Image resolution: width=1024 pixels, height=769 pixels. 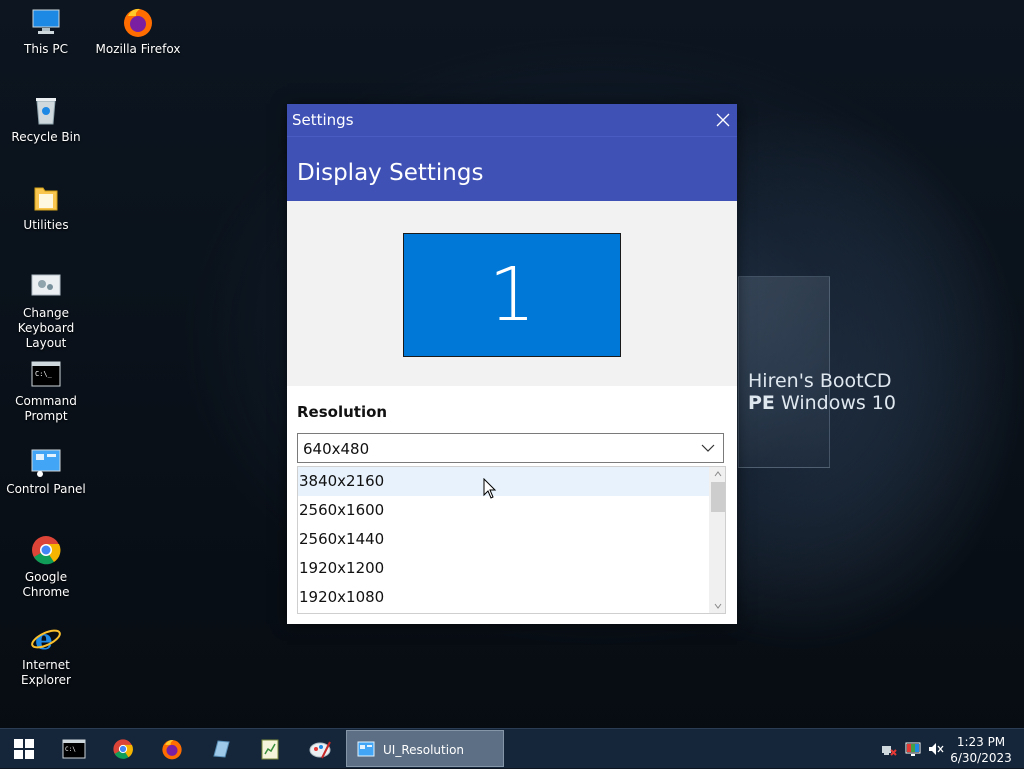 What do you see at coordinates (512, 120) in the screenshot?
I see `window-titlebar: Settings` at bounding box center [512, 120].